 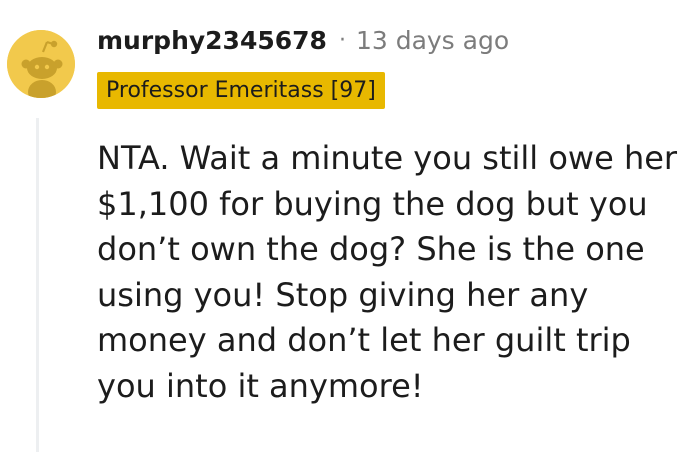 What do you see at coordinates (260, 385) in the screenshot?
I see `comment-body-line: you into it anymore!` at bounding box center [260, 385].